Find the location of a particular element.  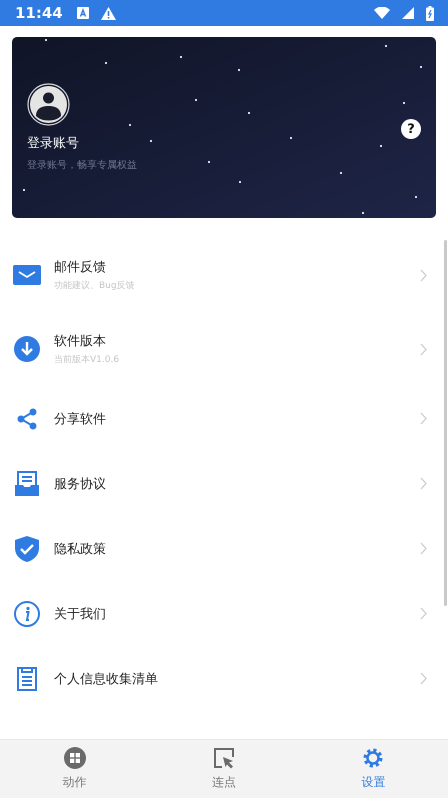

app-notification-icon is located at coordinates (82, 13).